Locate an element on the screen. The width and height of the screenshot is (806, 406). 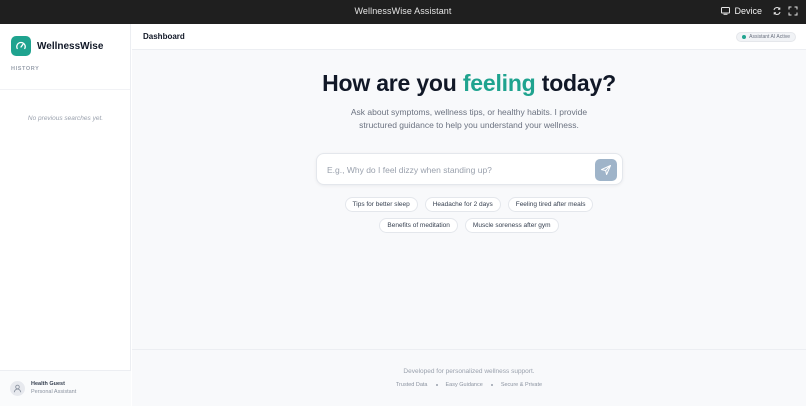
monitor-icon is located at coordinates (726, 11).